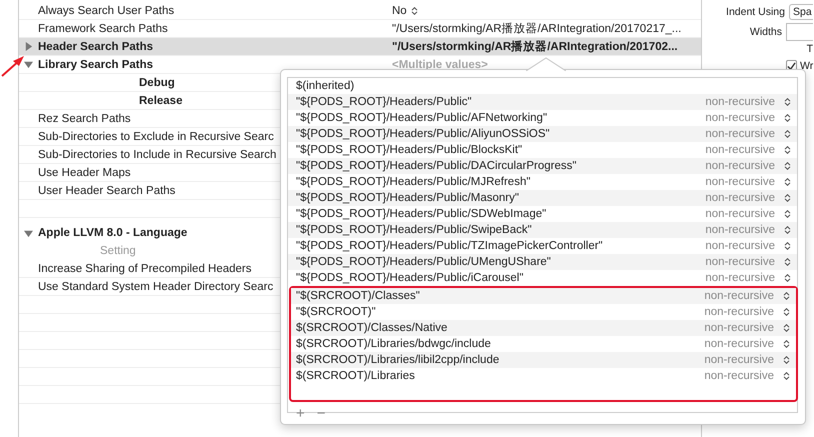 This screenshot has width=814, height=437. I want to click on setting-row: Always Search User Paths No, so click(360, 11).